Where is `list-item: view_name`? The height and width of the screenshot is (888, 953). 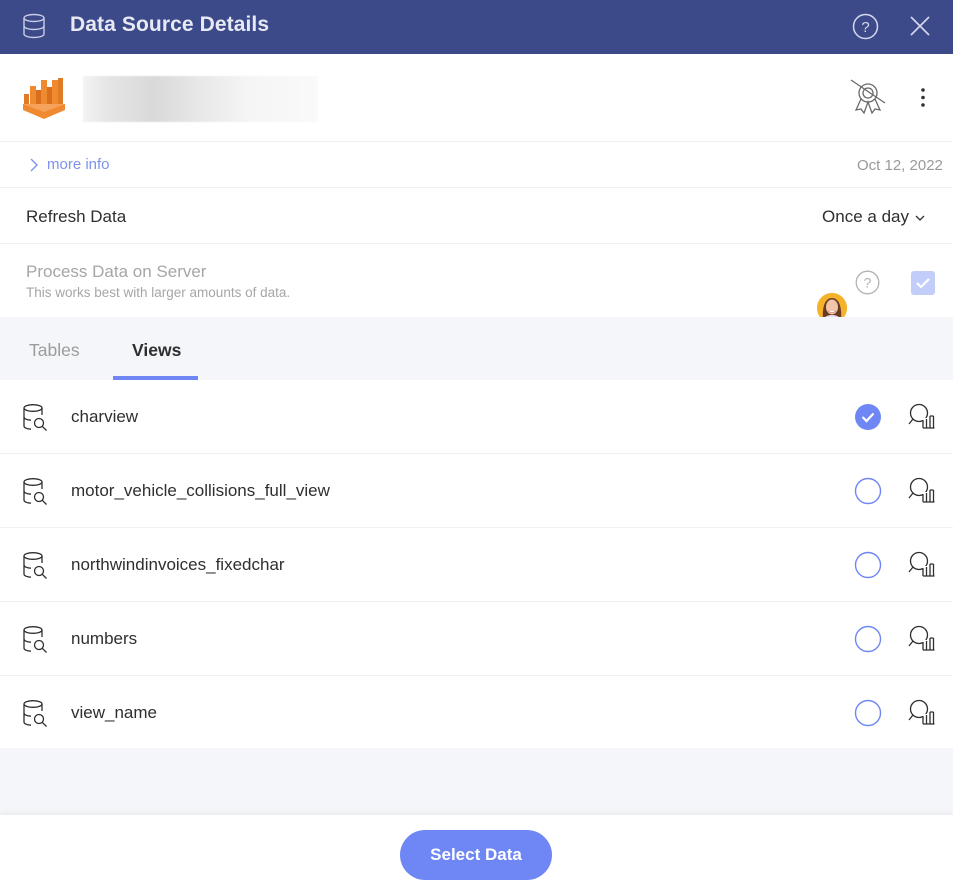 list-item: view_name is located at coordinates (476, 712).